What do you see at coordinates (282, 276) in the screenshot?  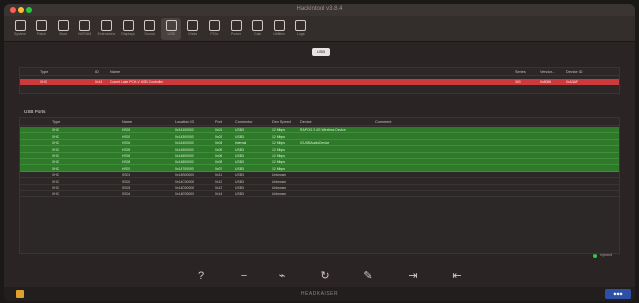 I see `clear-button: ⌁` at bounding box center [282, 276].